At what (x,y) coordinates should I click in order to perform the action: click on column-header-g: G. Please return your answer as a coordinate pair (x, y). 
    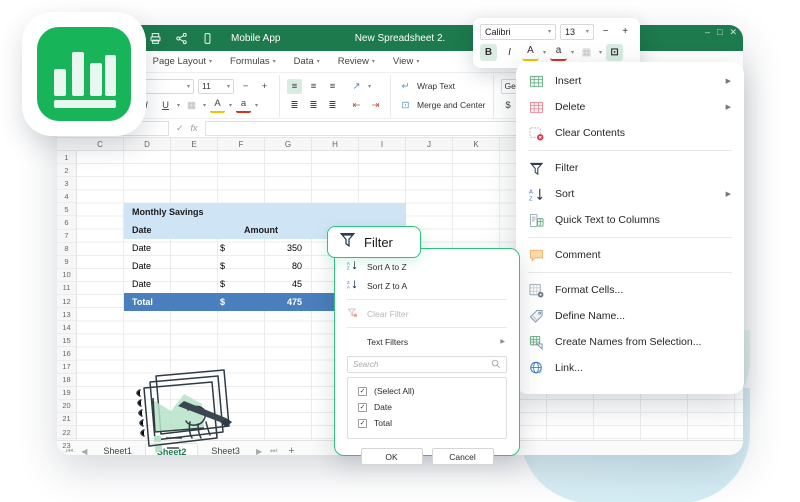
    Looking at the image, I should click on (288, 144).